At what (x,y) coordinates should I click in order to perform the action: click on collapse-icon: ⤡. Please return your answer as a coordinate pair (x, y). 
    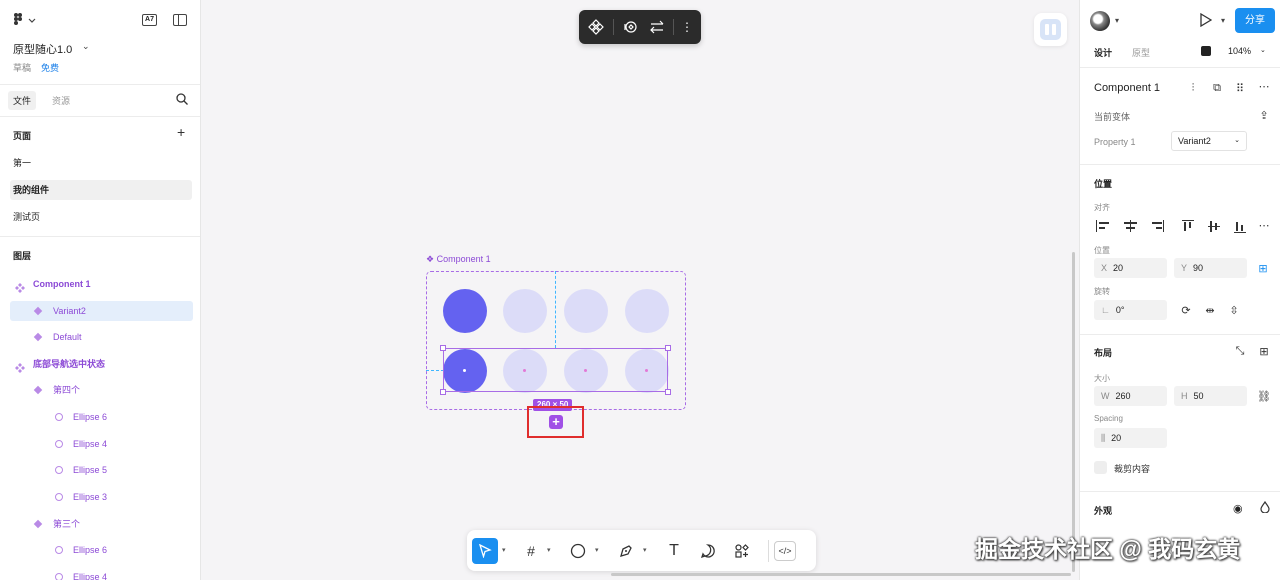
    Looking at the image, I should click on (1240, 351).